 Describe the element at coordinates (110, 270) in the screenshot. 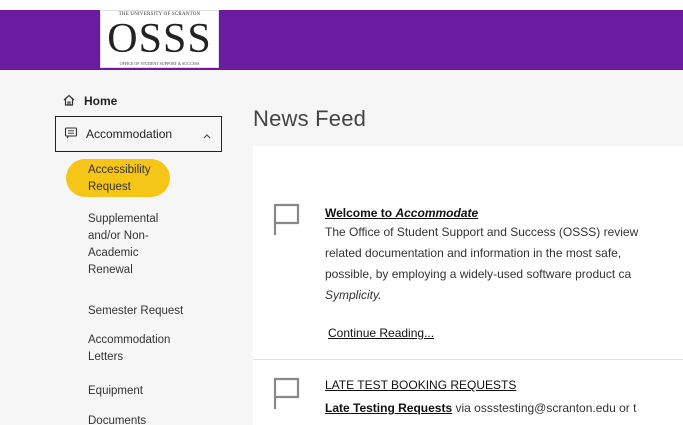

I see `item-label-line: Renewal` at that location.